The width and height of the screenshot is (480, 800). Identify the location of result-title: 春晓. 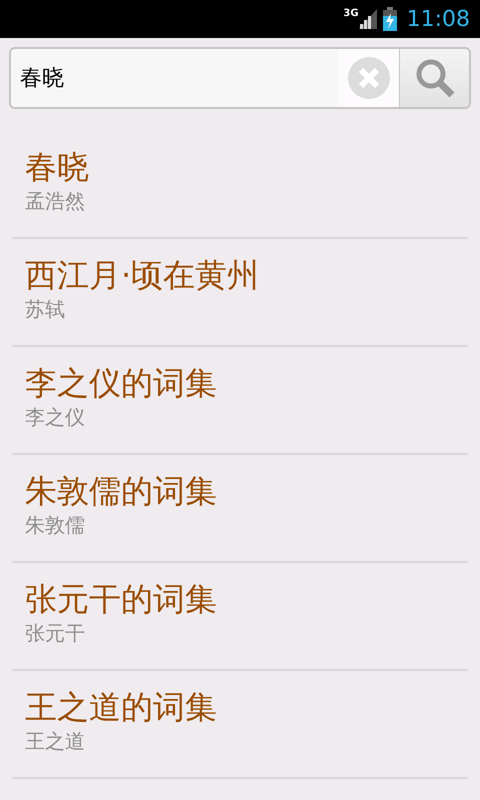
(246, 167).